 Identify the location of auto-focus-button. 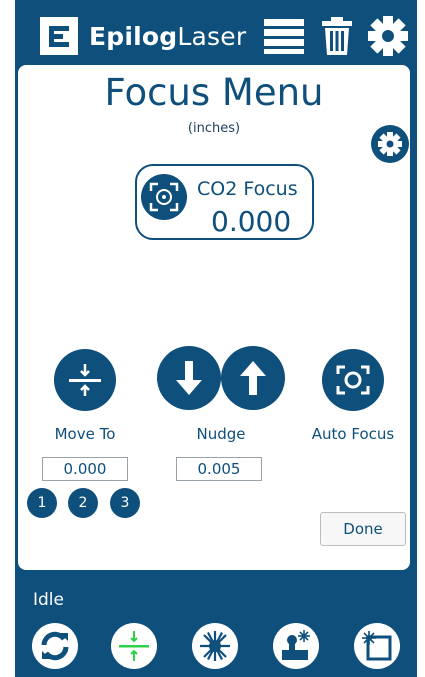
(353, 380).